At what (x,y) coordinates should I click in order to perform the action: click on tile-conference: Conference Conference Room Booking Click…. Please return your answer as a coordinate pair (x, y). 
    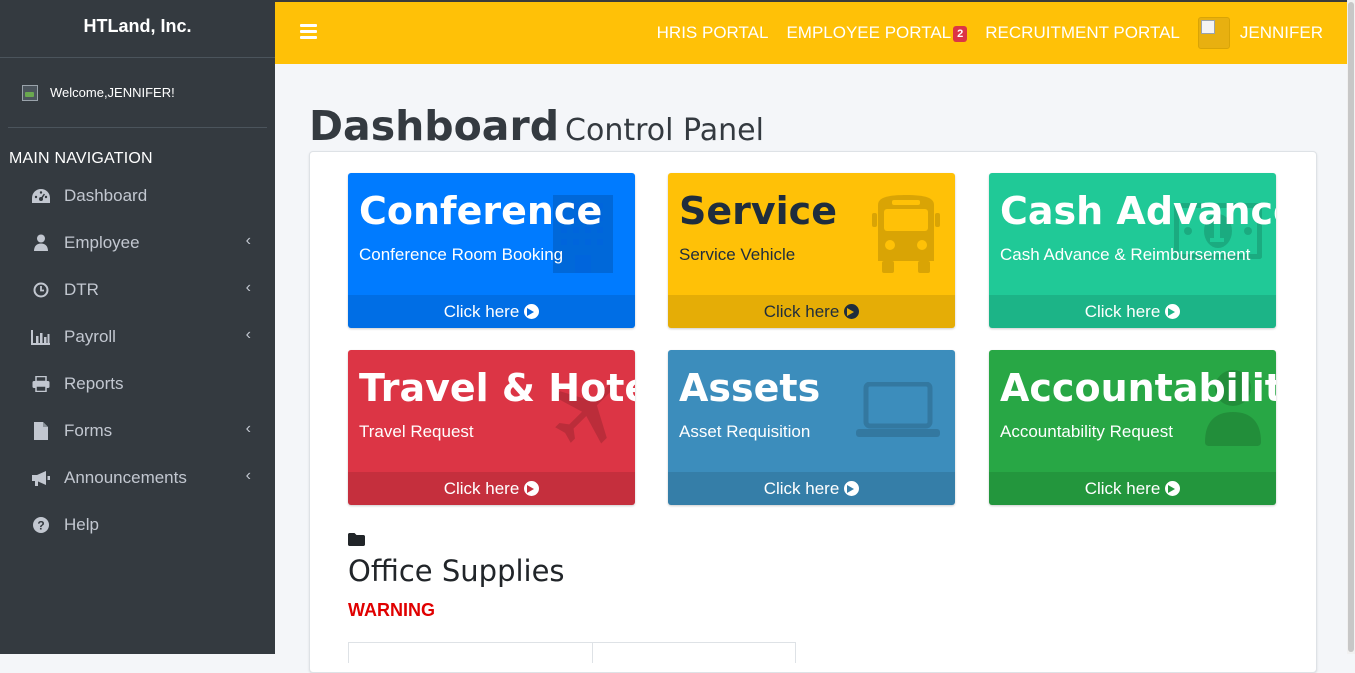
    Looking at the image, I should click on (491, 250).